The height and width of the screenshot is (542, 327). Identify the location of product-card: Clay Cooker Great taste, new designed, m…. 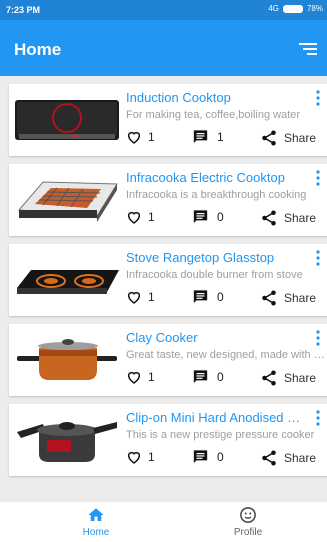
(168, 360).